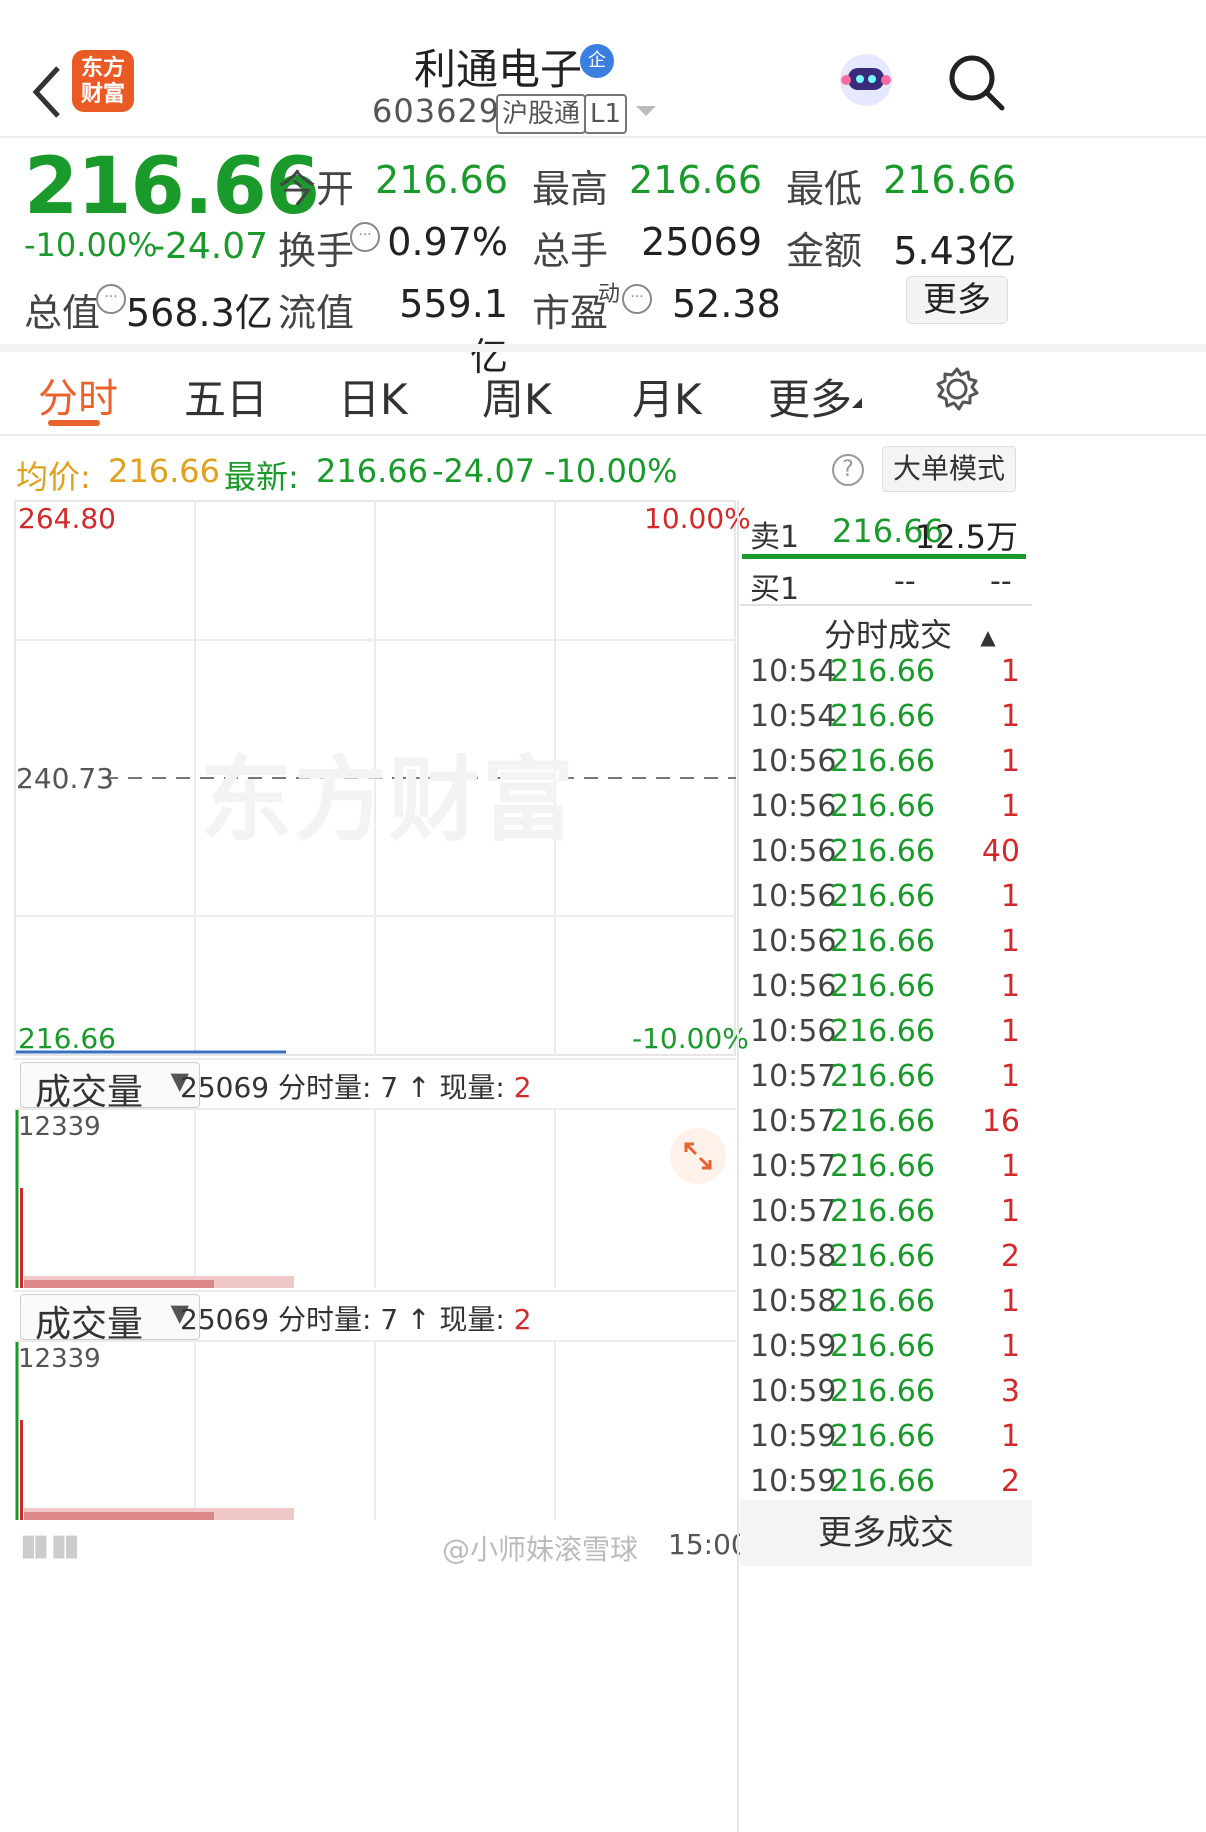 This screenshot has height=1832, width=1206. Describe the element at coordinates (517, 396) in the screenshot. I see `tab-week-k: 周K` at that location.